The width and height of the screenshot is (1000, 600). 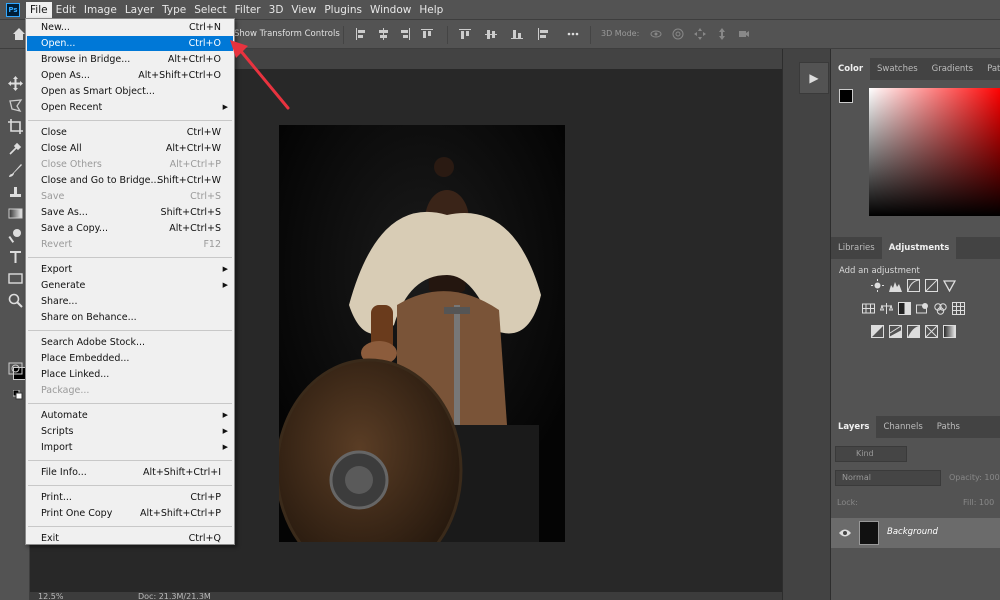 What do you see at coordinates (405, 34) in the screenshot?
I see `align-right-icon` at bounding box center [405, 34].